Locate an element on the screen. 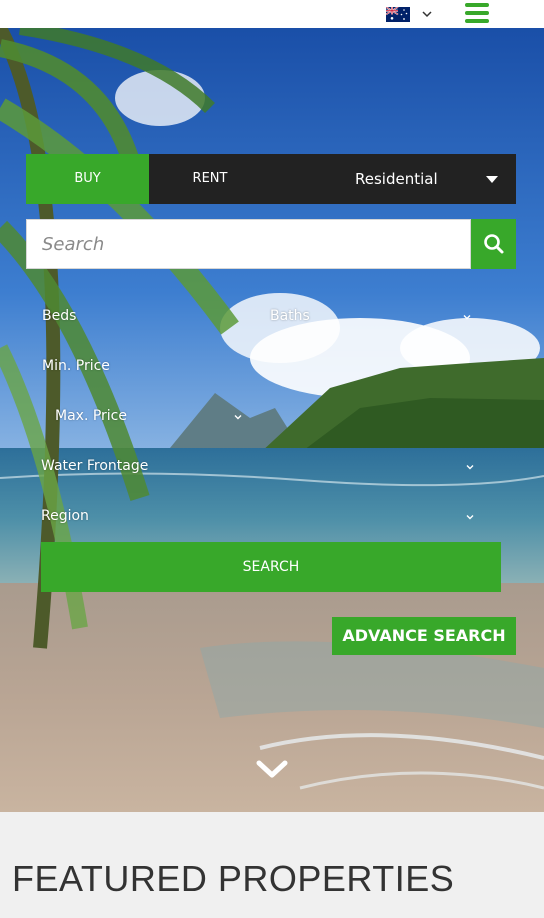 The height and width of the screenshot is (918, 544). featured-properties-heading: FEATURED PROPERTIES is located at coordinates (233, 878).